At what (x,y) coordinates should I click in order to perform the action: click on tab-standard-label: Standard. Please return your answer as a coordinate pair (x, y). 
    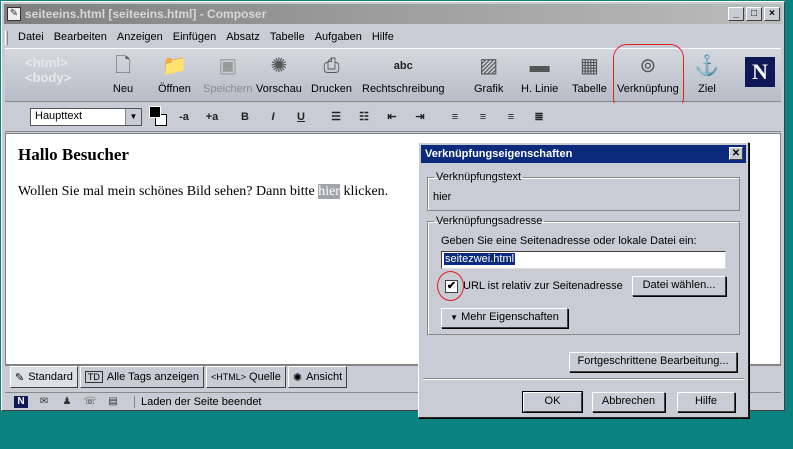
    Looking at the image, I should click on (50, 377).